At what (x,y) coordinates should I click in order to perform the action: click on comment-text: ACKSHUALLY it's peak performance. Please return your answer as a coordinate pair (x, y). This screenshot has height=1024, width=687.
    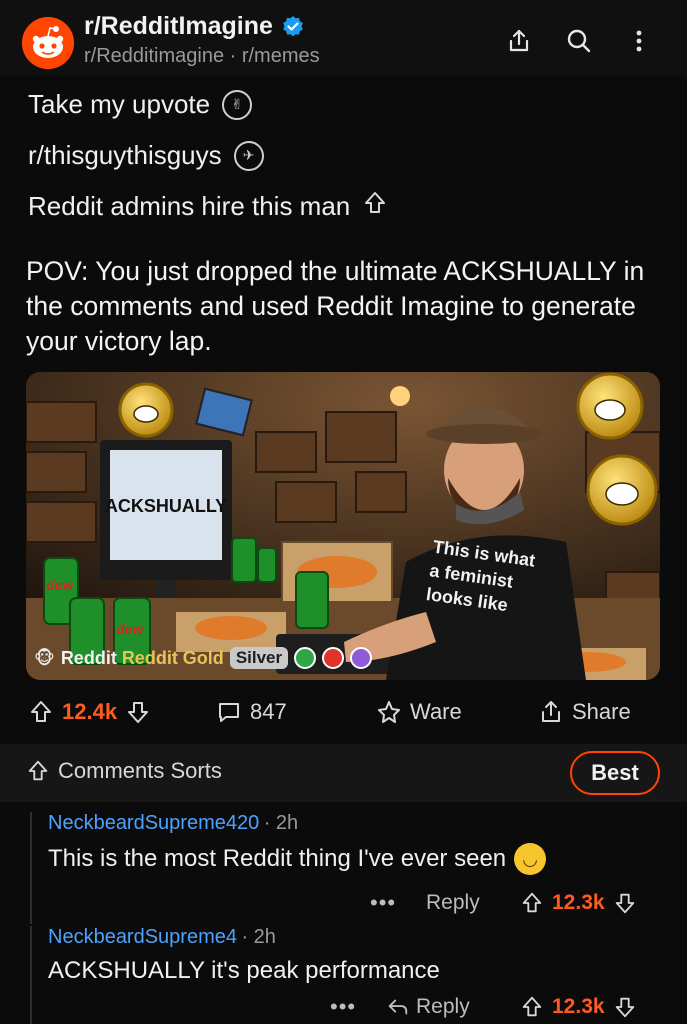
    Looking at the image, I should click on (244, 970).